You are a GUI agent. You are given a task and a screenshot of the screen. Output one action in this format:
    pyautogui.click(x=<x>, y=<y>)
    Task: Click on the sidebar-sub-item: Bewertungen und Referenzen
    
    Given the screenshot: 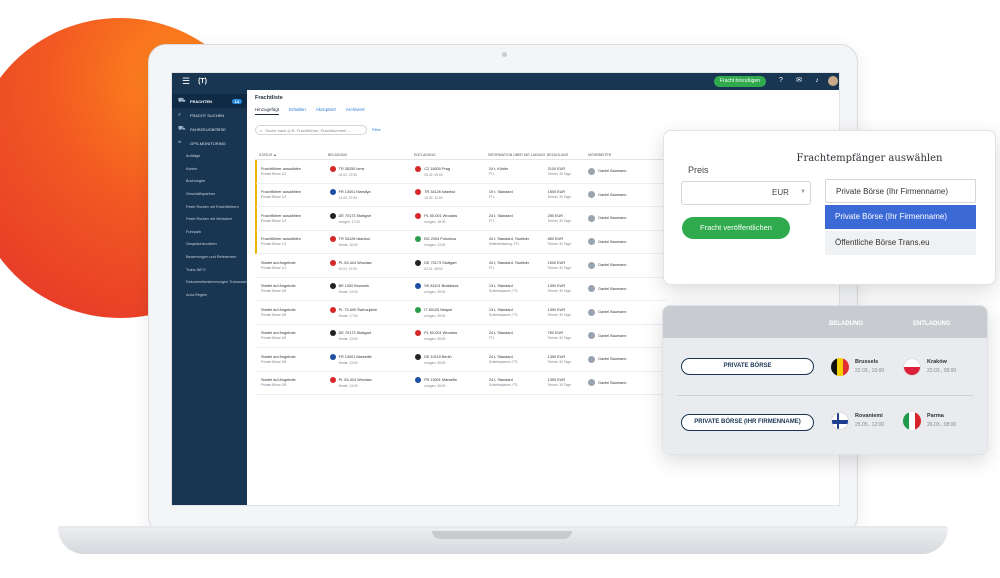 What is the action you would take?
    pyautogui.click(x=209, y=257)
    